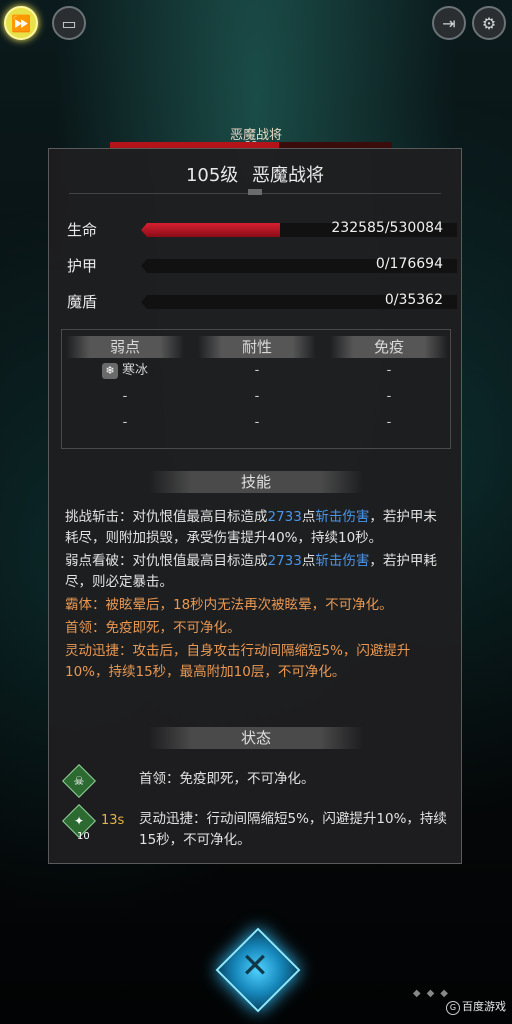 Image resolution: width=512 pixels, height=1024 pixels. Describe the element at coordinates (453, 1008) in the screenshot. I see `watermark-logo-icon: G` at that location.